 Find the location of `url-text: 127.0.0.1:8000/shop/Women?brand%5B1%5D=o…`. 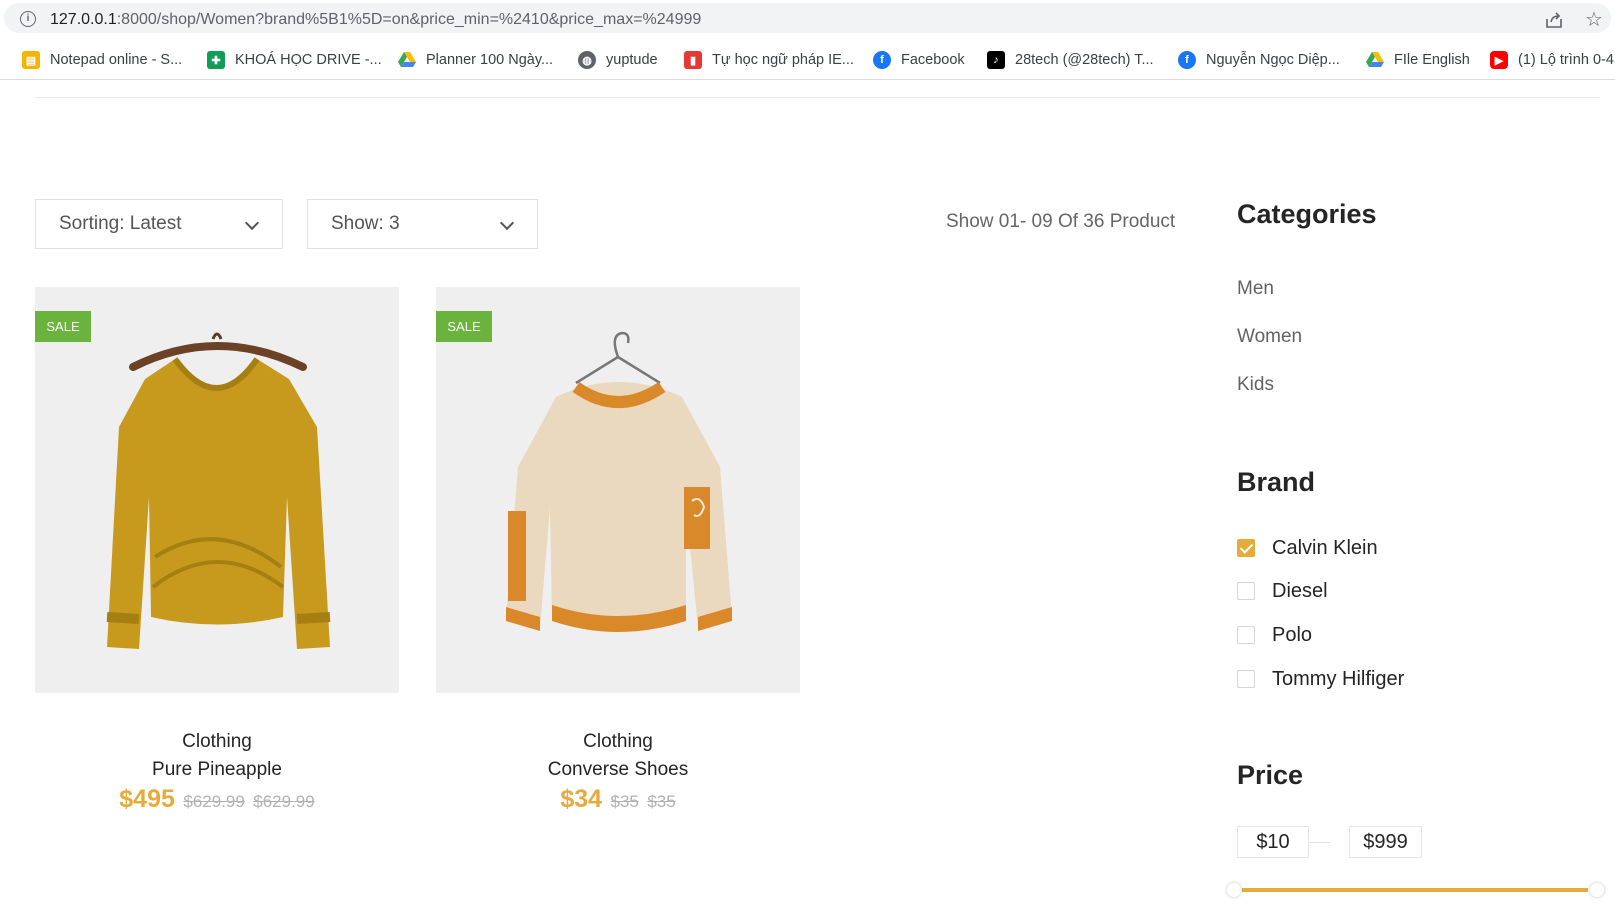

url-text: 127.0.0.1:8000/shop/Women?brand%5B1%5D=o… is located at coordinates (375, 20).